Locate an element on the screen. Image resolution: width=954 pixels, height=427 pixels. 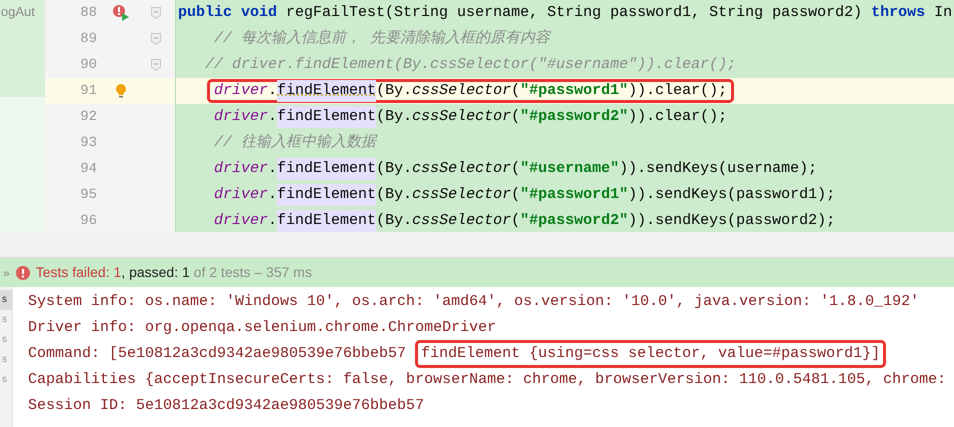
code-line: driver.findElement(By.cssSelector("#password2")).sendKeys(password2); is located at coordinates (525, 220).